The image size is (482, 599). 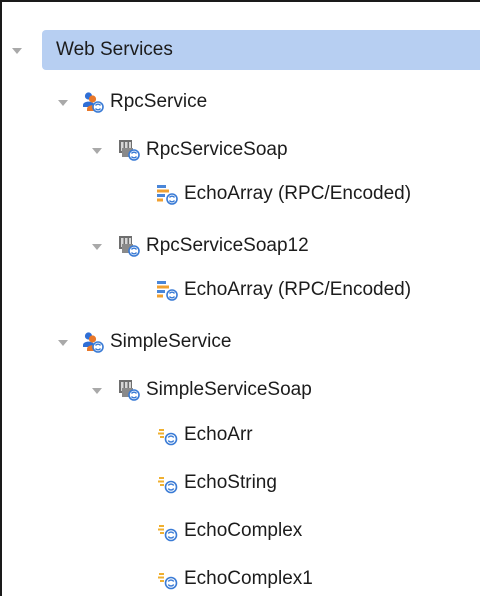 What do you see at coordinates (97, 247) in the screenshot?
I see `expand-toggle-rpcservicesoap12` at bounding box center [97, 247].